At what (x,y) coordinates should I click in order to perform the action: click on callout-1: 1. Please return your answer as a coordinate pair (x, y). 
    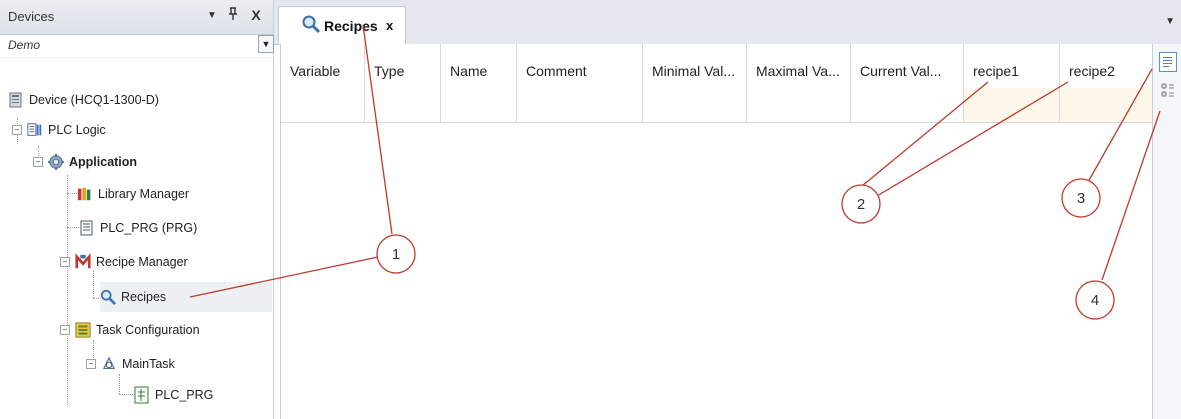
    Looking at the image, I should click on (396, 254).